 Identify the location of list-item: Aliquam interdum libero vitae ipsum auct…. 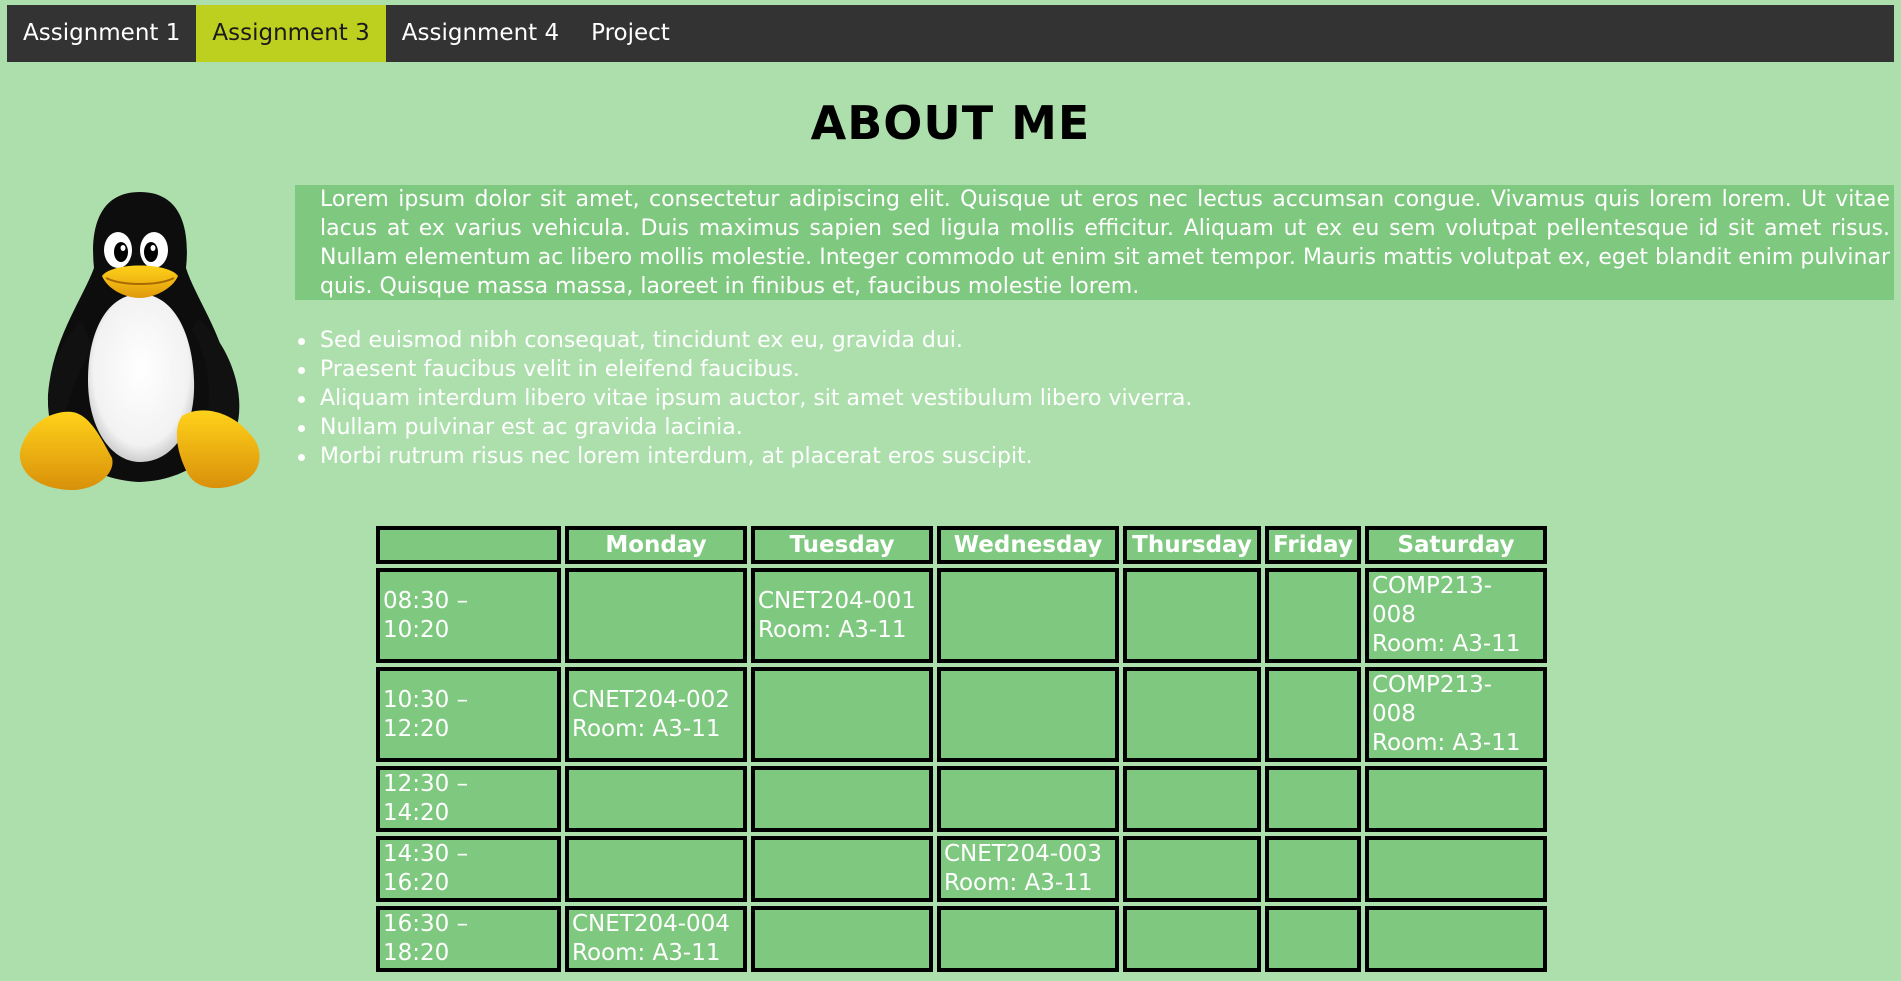
(743, 398).